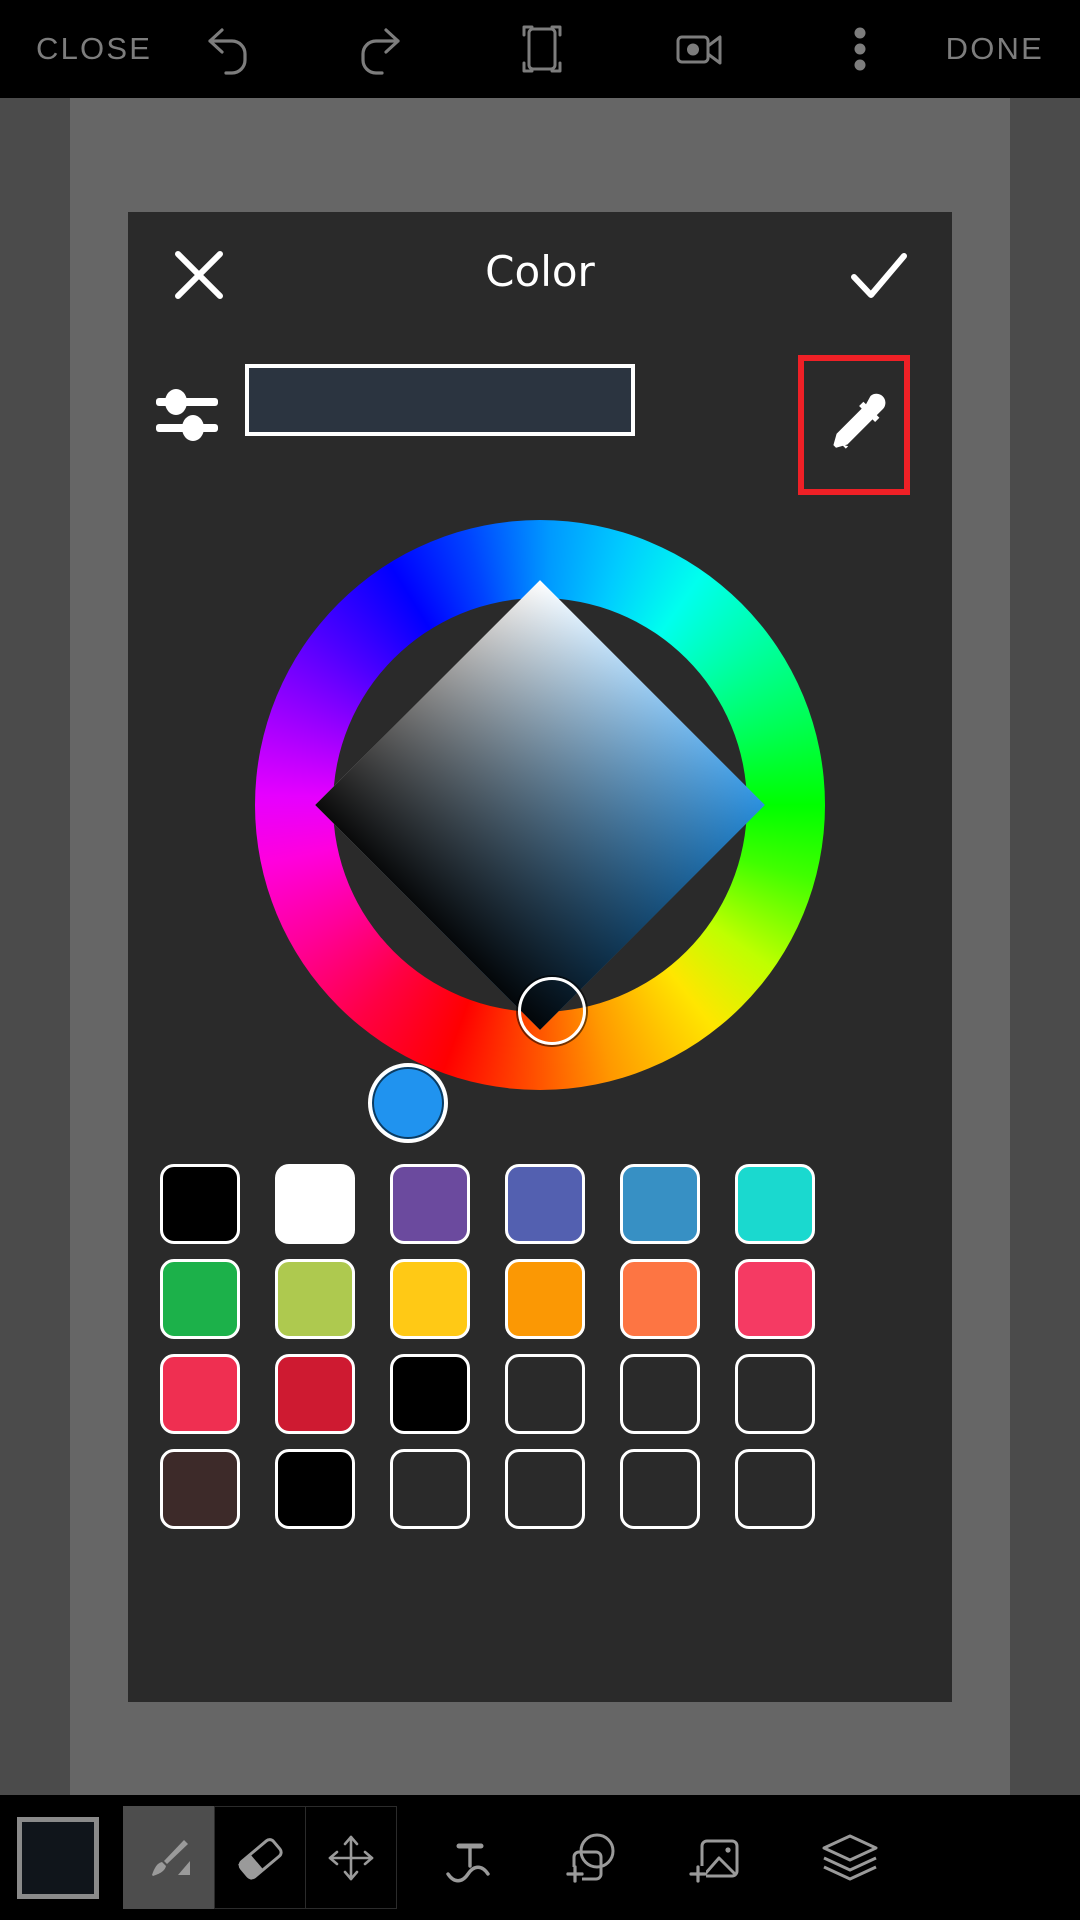  I want to click on brush-icon, so click(171, 1857).